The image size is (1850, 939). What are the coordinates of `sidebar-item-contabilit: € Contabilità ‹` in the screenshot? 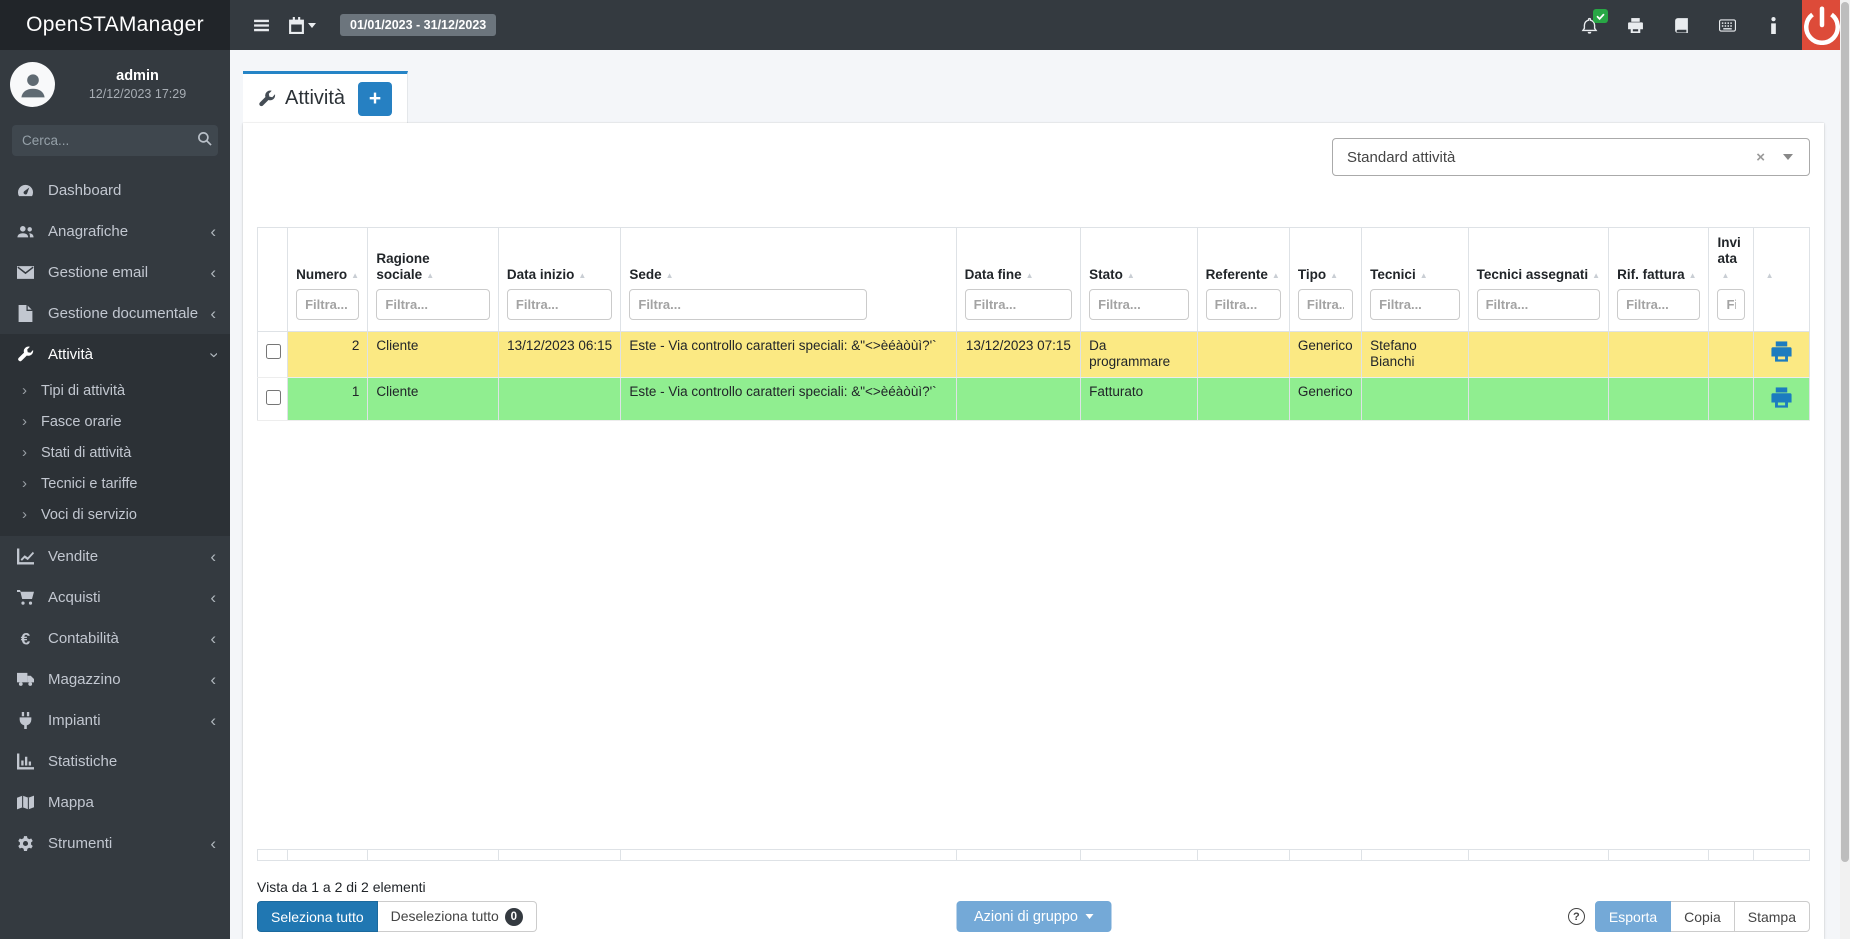 It's located at (115, 638).